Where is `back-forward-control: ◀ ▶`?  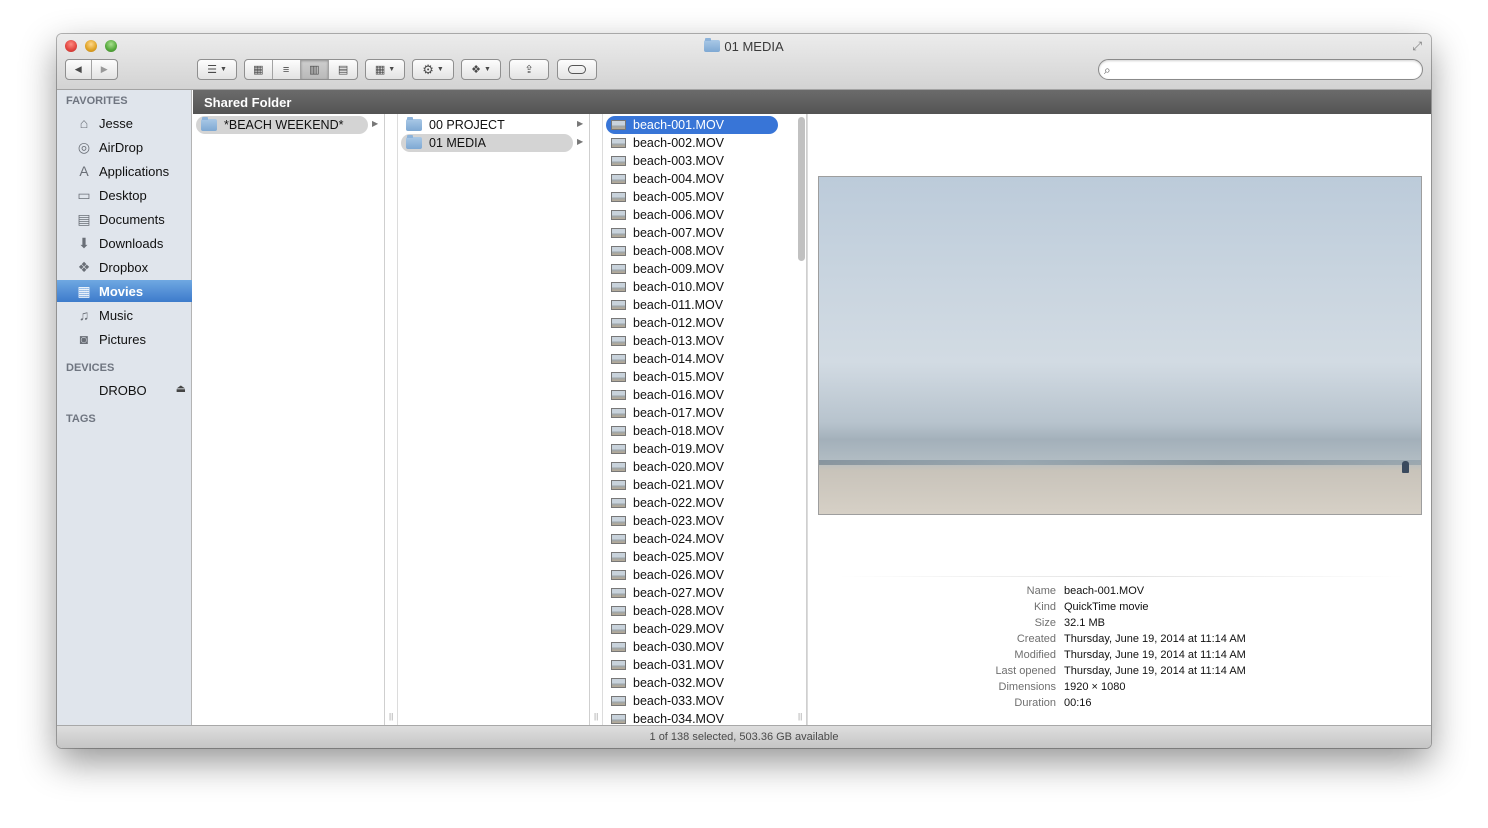
back-forward-control: ◀ ▶ is located at coordinates (91, 69).